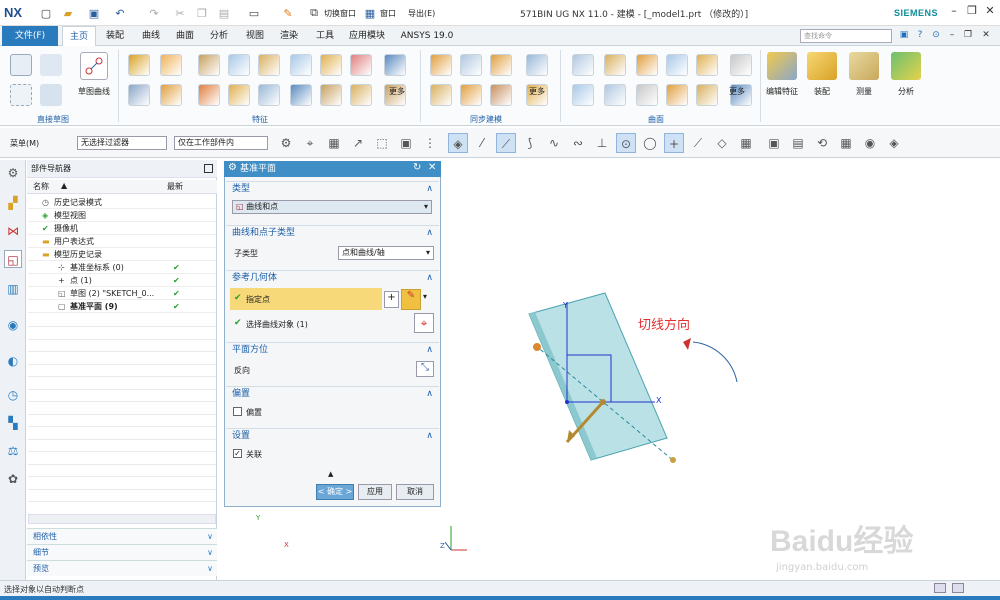  I want to click on navigator-row: ⊹ 基准坐标系 (0) ✔, so click(122, 267).